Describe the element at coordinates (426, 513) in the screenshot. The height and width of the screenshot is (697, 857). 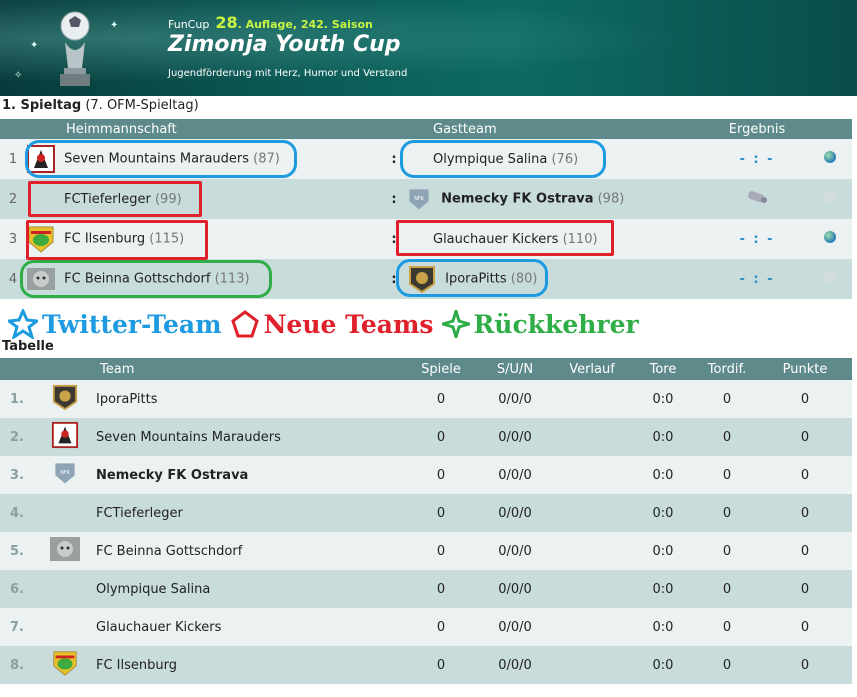
I see `table-row: 4. FCTieferleger 0 0/0/0 0:0 0 0` at that location.